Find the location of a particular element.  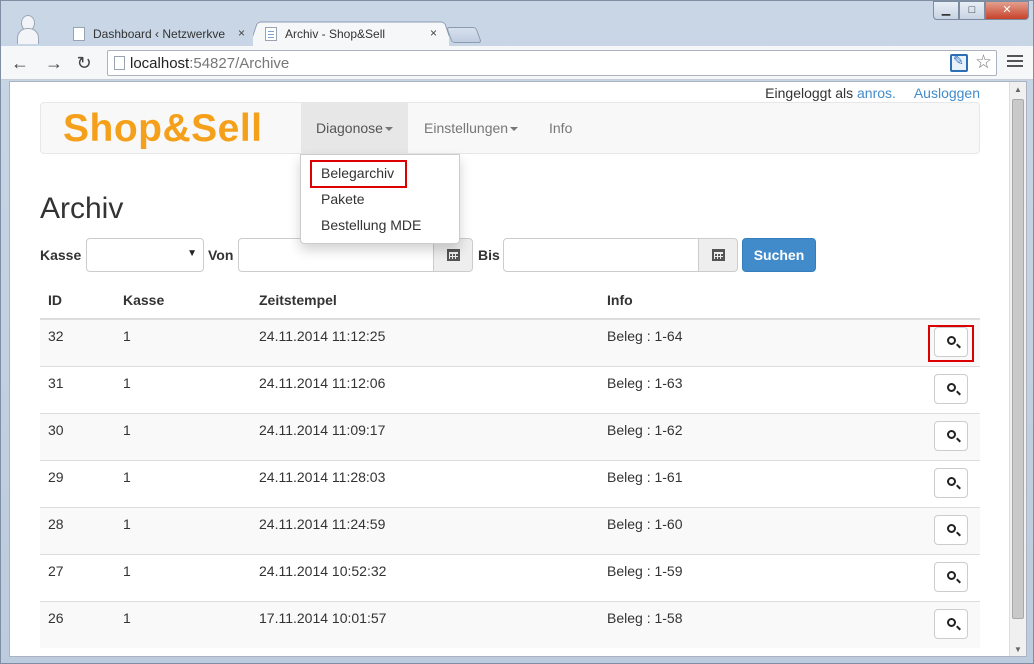

menu-item-bestellung-mde: Bestellung MDE is located at coordinates (380, 225).